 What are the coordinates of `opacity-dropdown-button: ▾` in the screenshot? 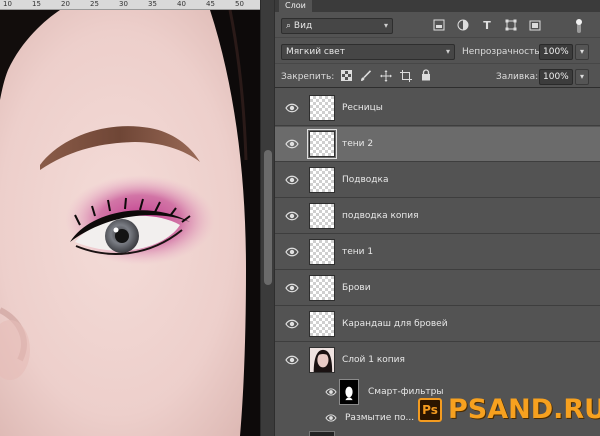 It's located at (582, 52).